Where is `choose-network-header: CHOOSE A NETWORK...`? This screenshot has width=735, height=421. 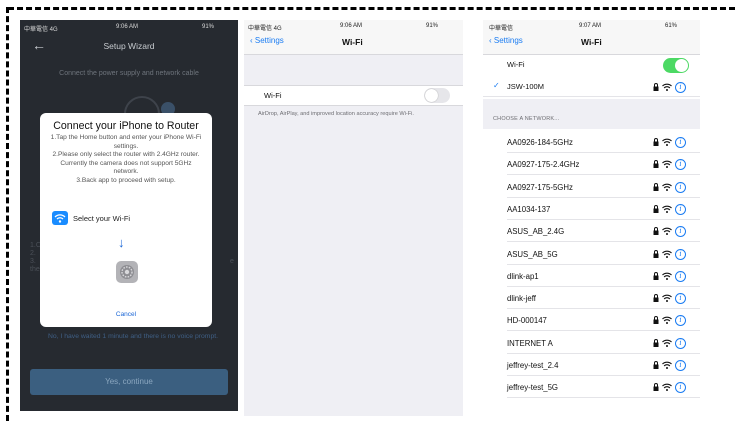 choose-network-header: CHOOSE A NETWORK... is located at coordinates (591, 114).